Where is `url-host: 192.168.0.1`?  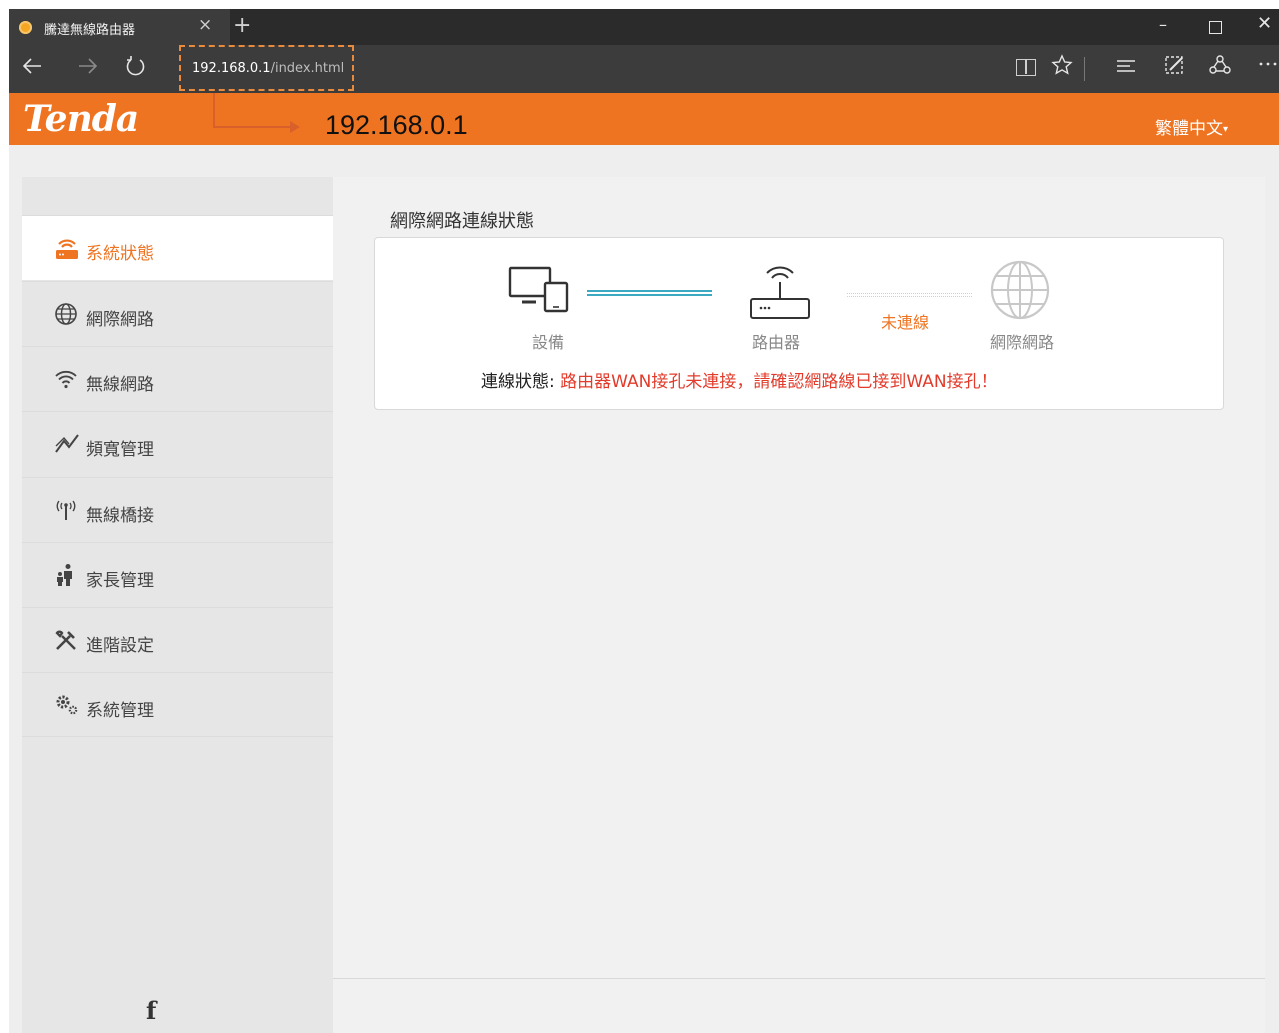
url-host: 192.168.0.1 is located at coordinates (231, 68).